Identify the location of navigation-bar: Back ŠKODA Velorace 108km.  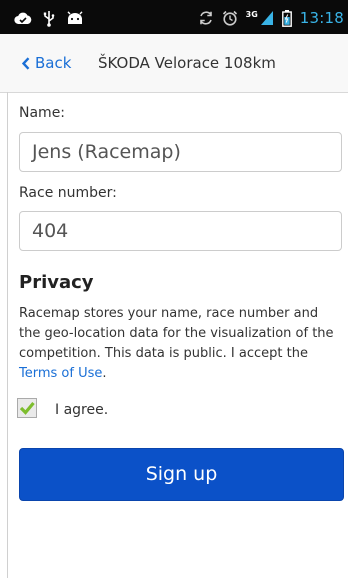
(174, 63).